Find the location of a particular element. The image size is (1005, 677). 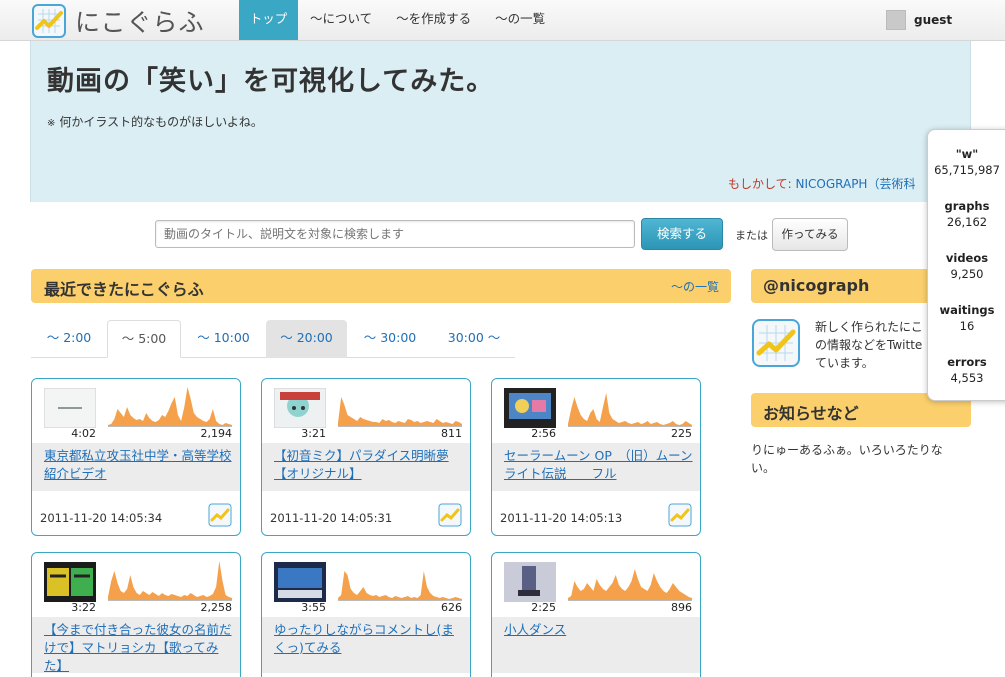

notice-text: りにゅーあるふぁ。いろいろたりない。 is located at coordinates (847, 459).